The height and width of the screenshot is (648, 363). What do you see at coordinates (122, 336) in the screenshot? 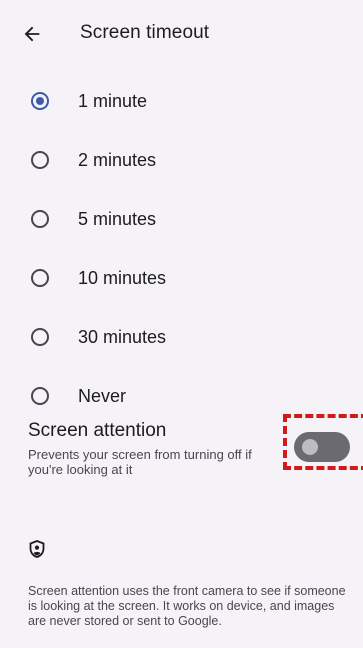
I see `option-label: 30 minutes` at bounding box center [122, 336].